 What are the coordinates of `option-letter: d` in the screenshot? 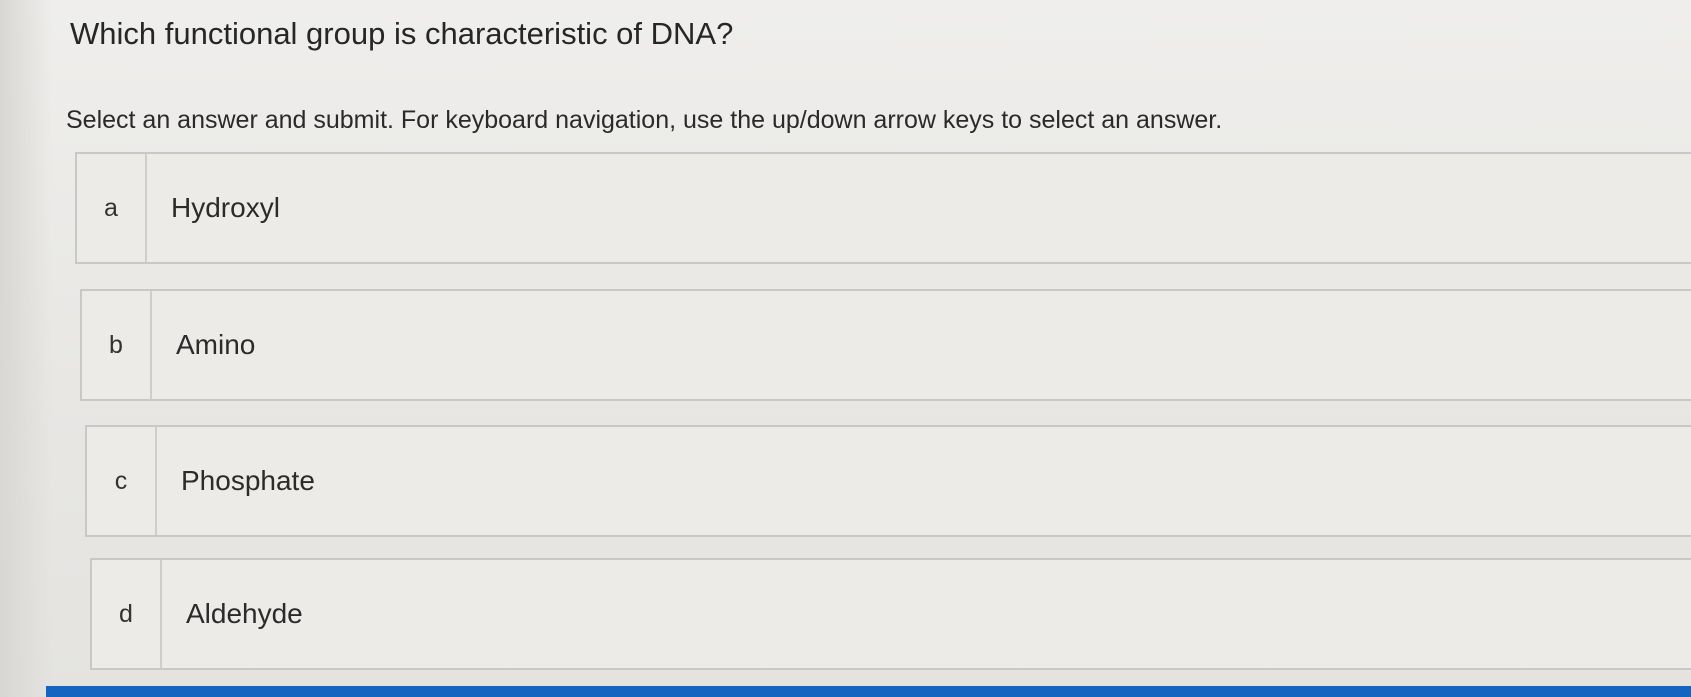 It's located at (127, 614).